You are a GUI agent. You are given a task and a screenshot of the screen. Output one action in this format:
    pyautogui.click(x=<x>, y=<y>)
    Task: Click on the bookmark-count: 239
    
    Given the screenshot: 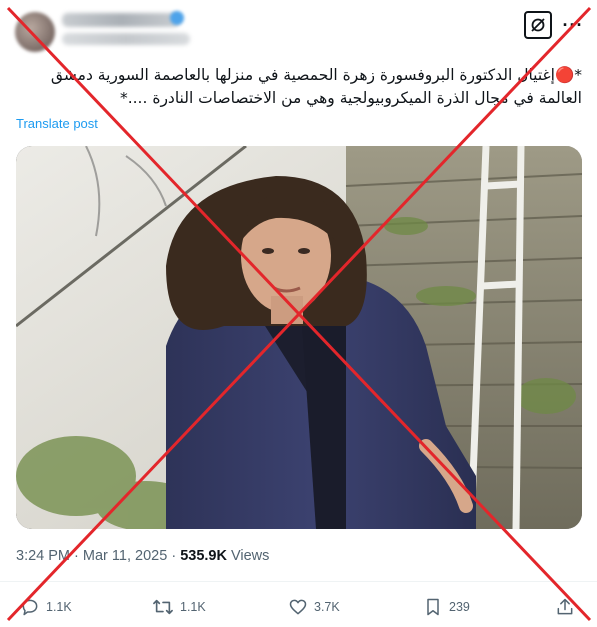 What is the action you would take?
    pyautogui.click(x=459, y=607)
    